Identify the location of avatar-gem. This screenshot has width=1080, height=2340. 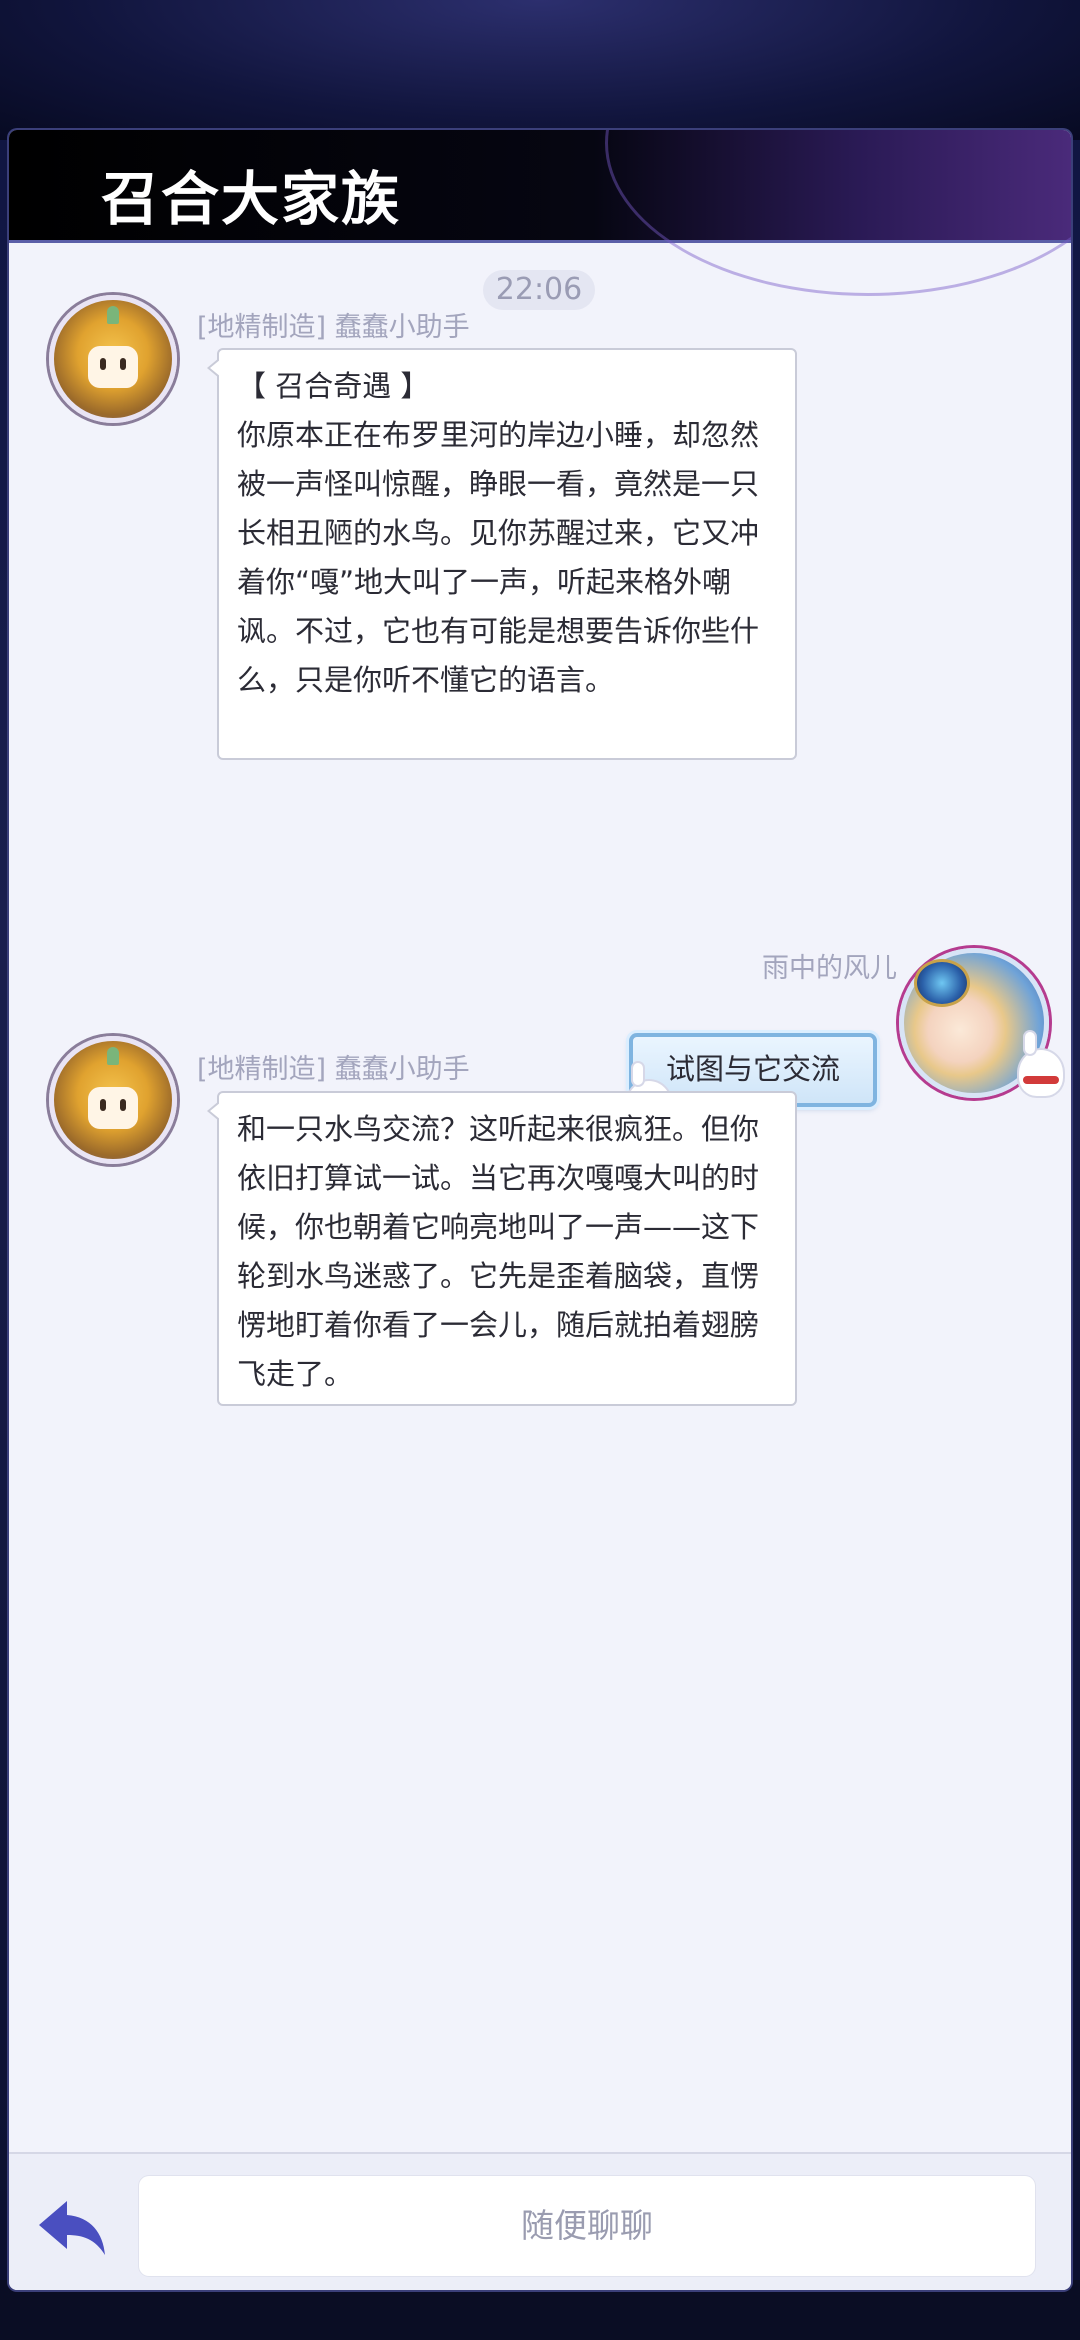
(942, 983).